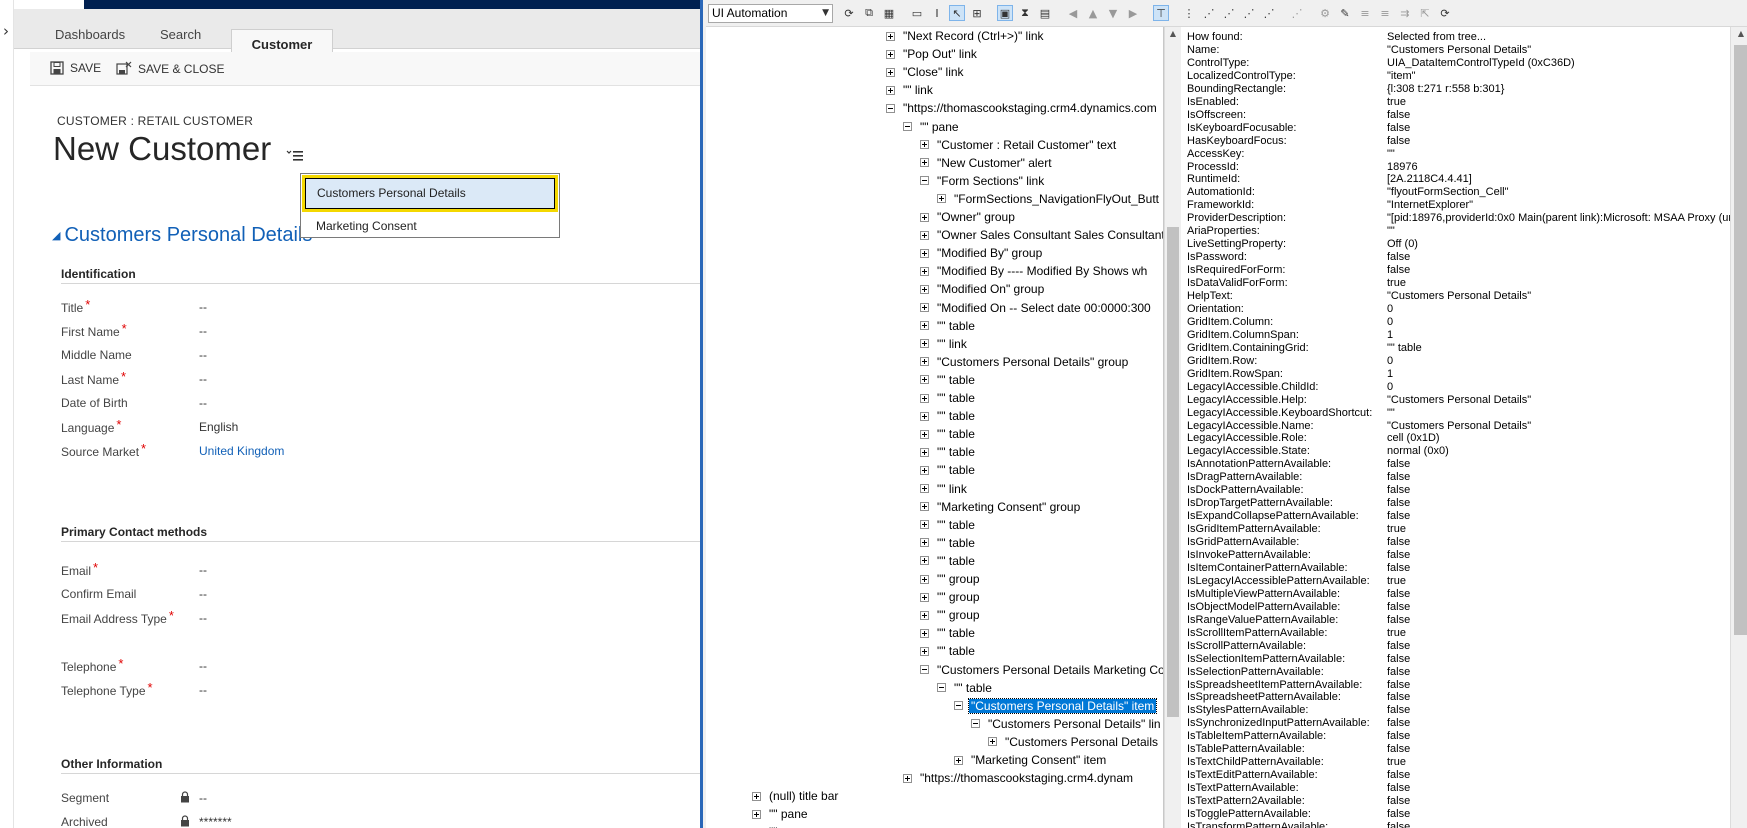 The height and width of the screenshot is (828, 1747). I want to click on tree-scrollbar-thumb, so click(1173, 472).